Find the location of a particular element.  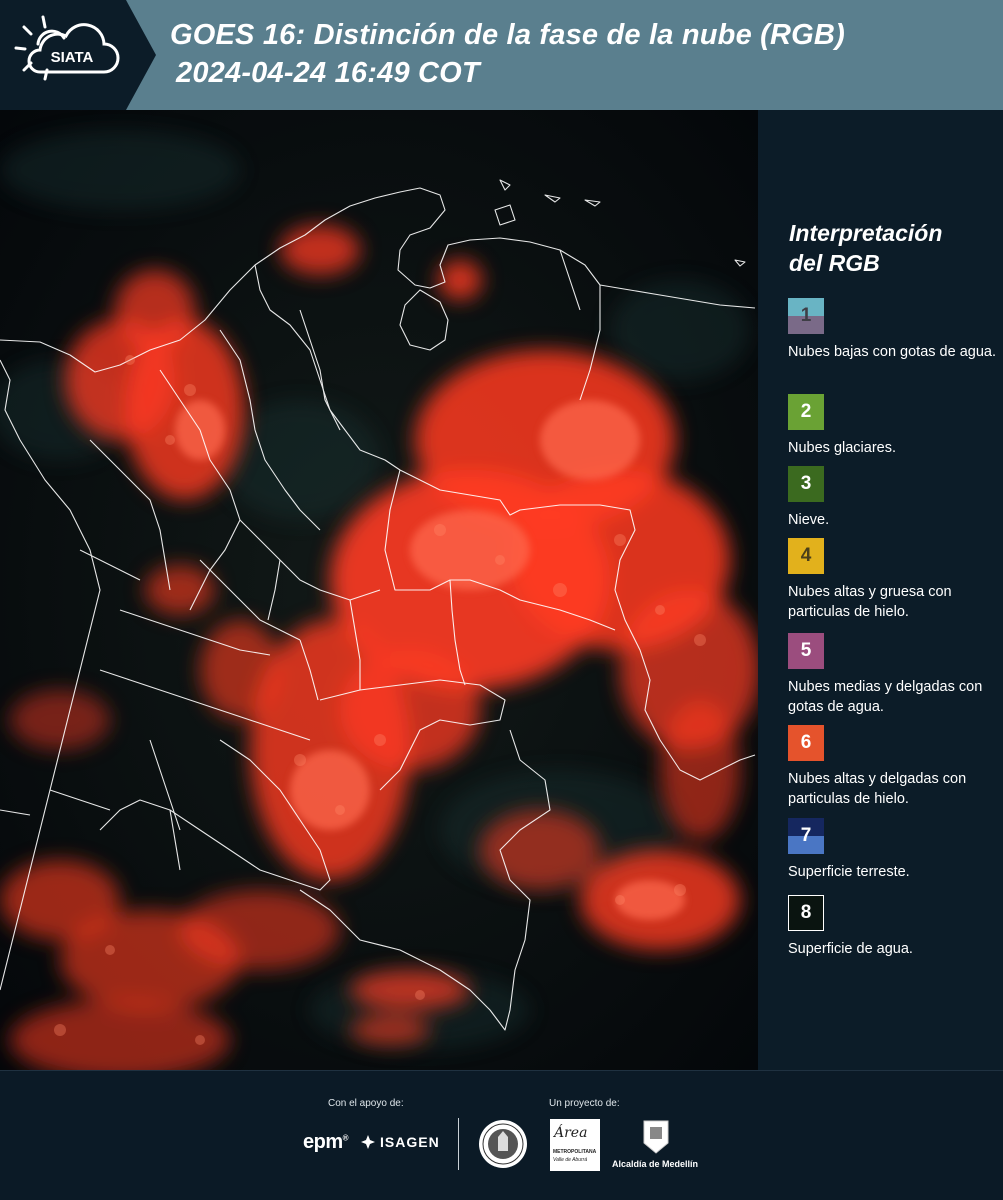

area-metropolitana-logo: Área METROPOLITANA Valle de Aburrá is located at coordinates (575, 1145).